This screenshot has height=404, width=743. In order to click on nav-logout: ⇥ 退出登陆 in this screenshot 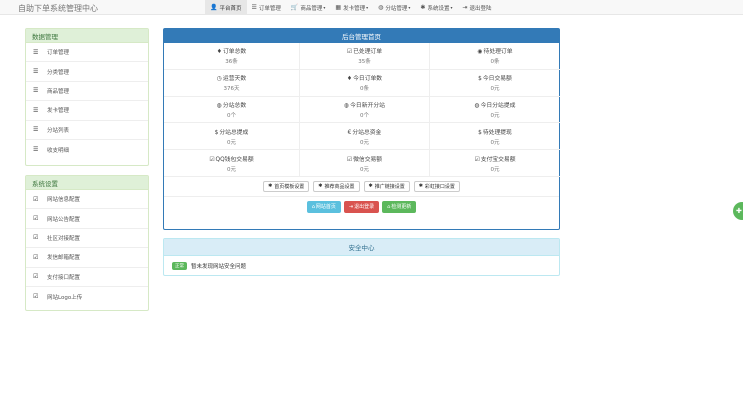, I will do `click(476, 7)`.